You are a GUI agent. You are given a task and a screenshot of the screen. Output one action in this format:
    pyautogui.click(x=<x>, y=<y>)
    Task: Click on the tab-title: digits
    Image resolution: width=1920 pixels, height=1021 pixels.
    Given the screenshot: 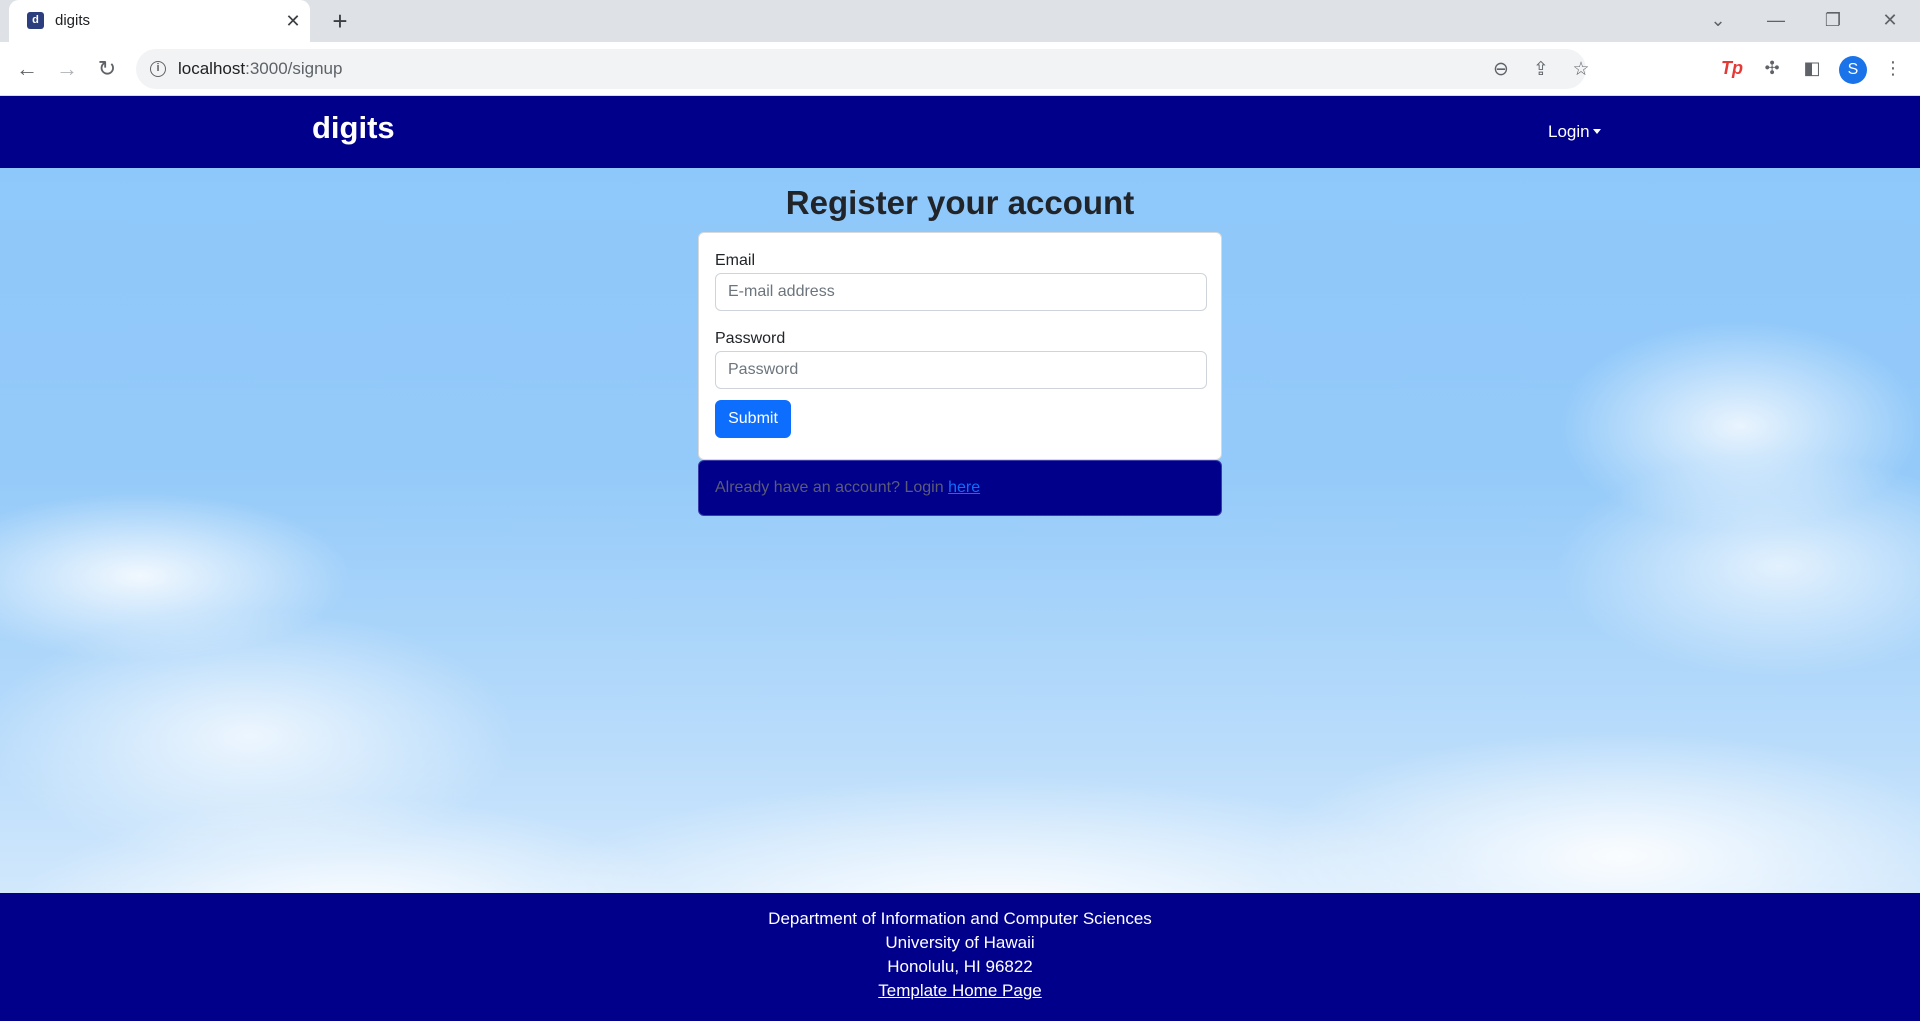 What is the action you would take?
    pyautogui.click(x=73, y=20)
    